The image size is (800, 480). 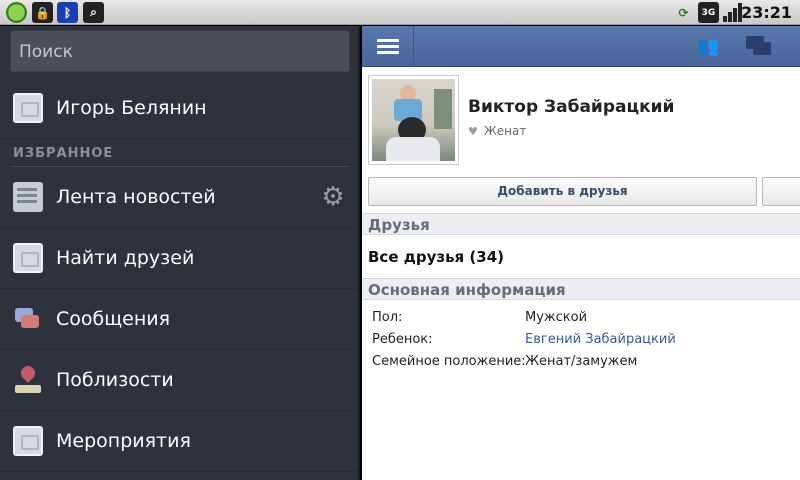 What do you see at coordinates (436, 257) in the screenshot?
I see `all-friends-link: Все друзья (34)` at bounding box center [436, 257].